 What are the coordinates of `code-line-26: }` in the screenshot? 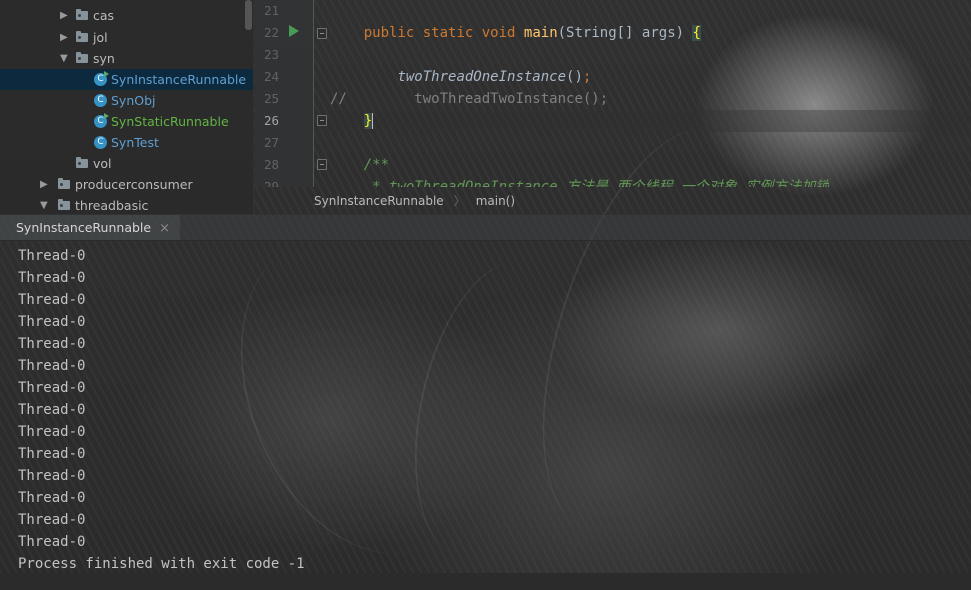 It's located at (368, 121).